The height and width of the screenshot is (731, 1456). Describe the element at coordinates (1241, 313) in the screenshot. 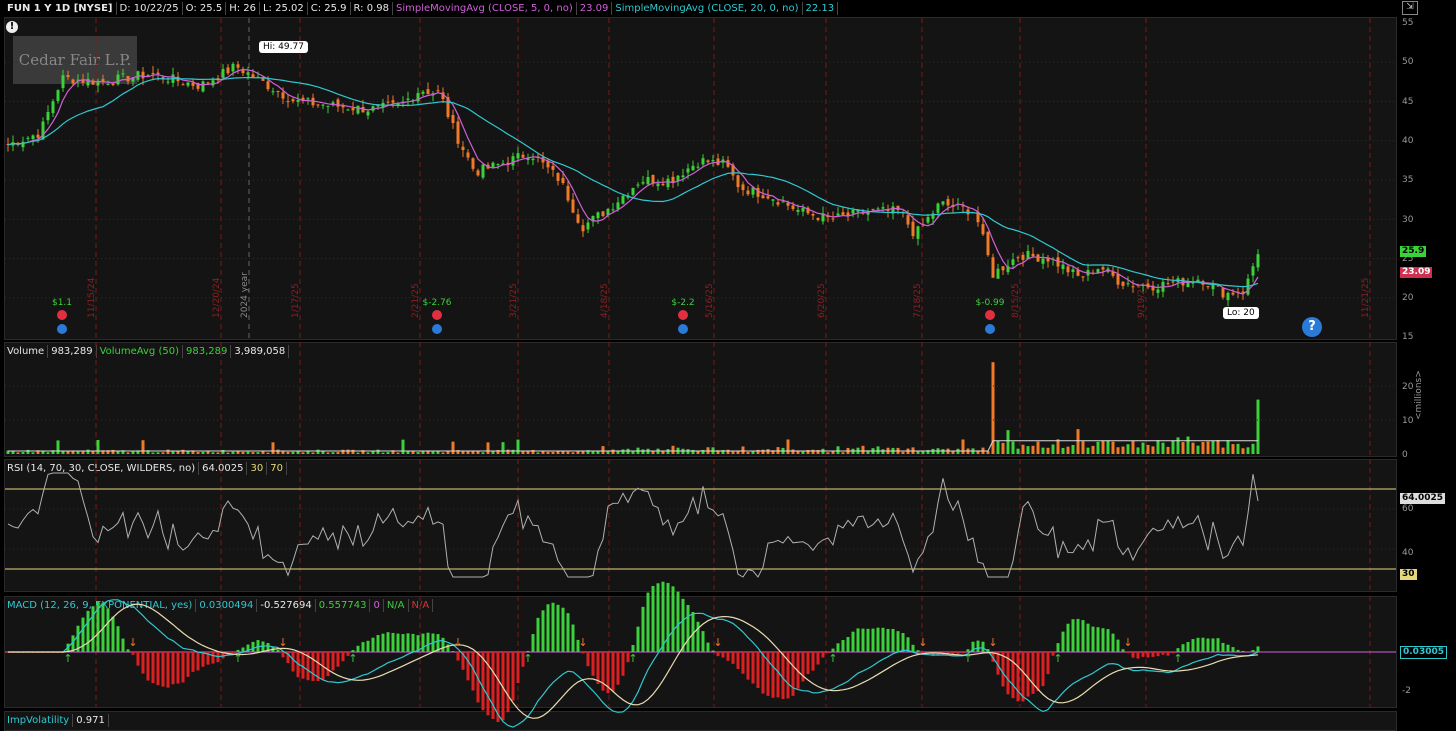

I see `lo-callout: Lo: 20` at that location.